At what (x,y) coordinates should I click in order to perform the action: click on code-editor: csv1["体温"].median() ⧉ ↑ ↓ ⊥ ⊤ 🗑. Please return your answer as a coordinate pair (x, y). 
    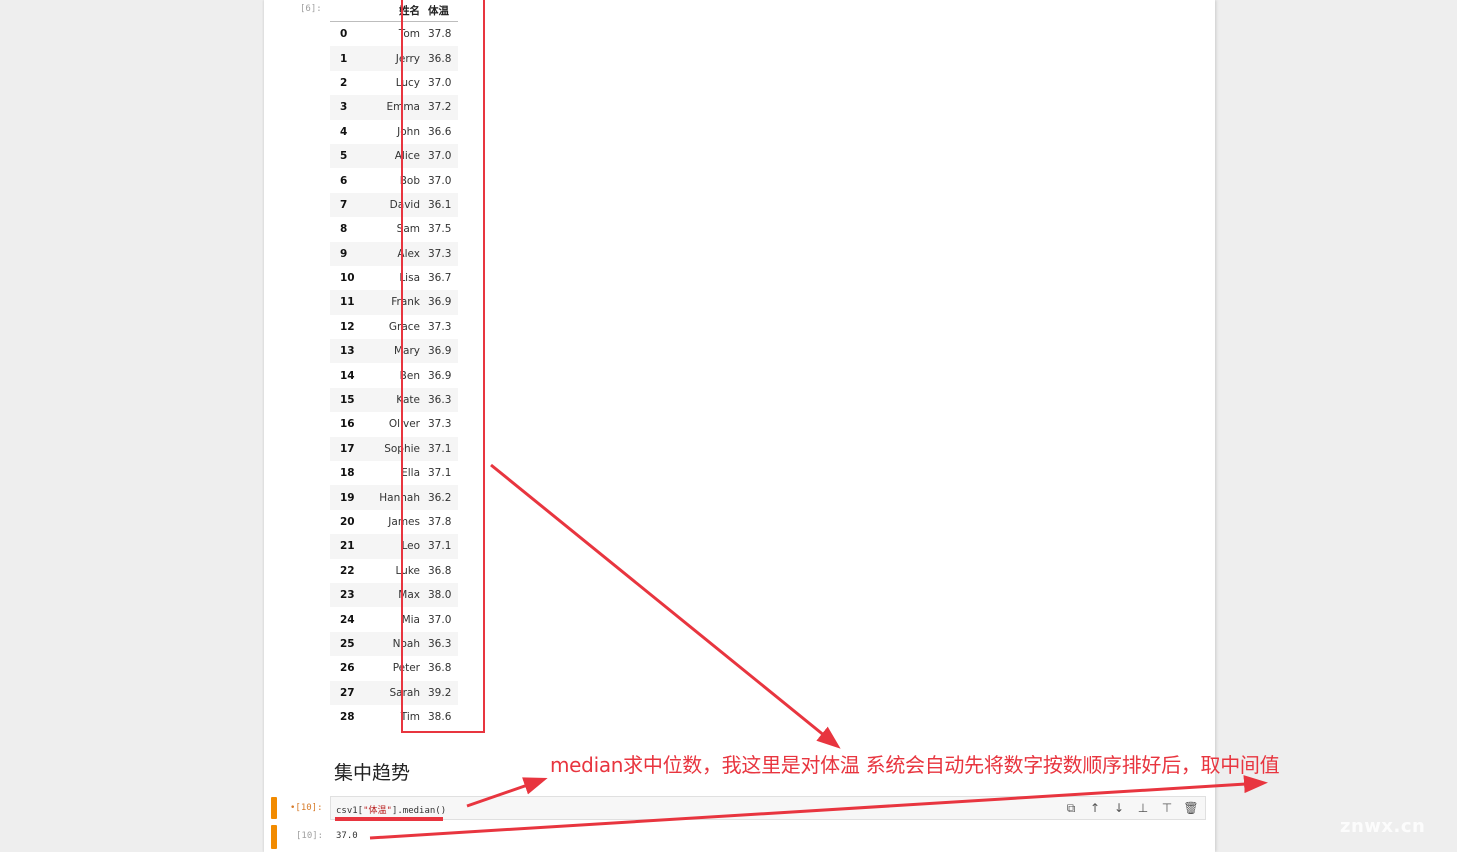
    Looking at the image, I should click on (768, 808).